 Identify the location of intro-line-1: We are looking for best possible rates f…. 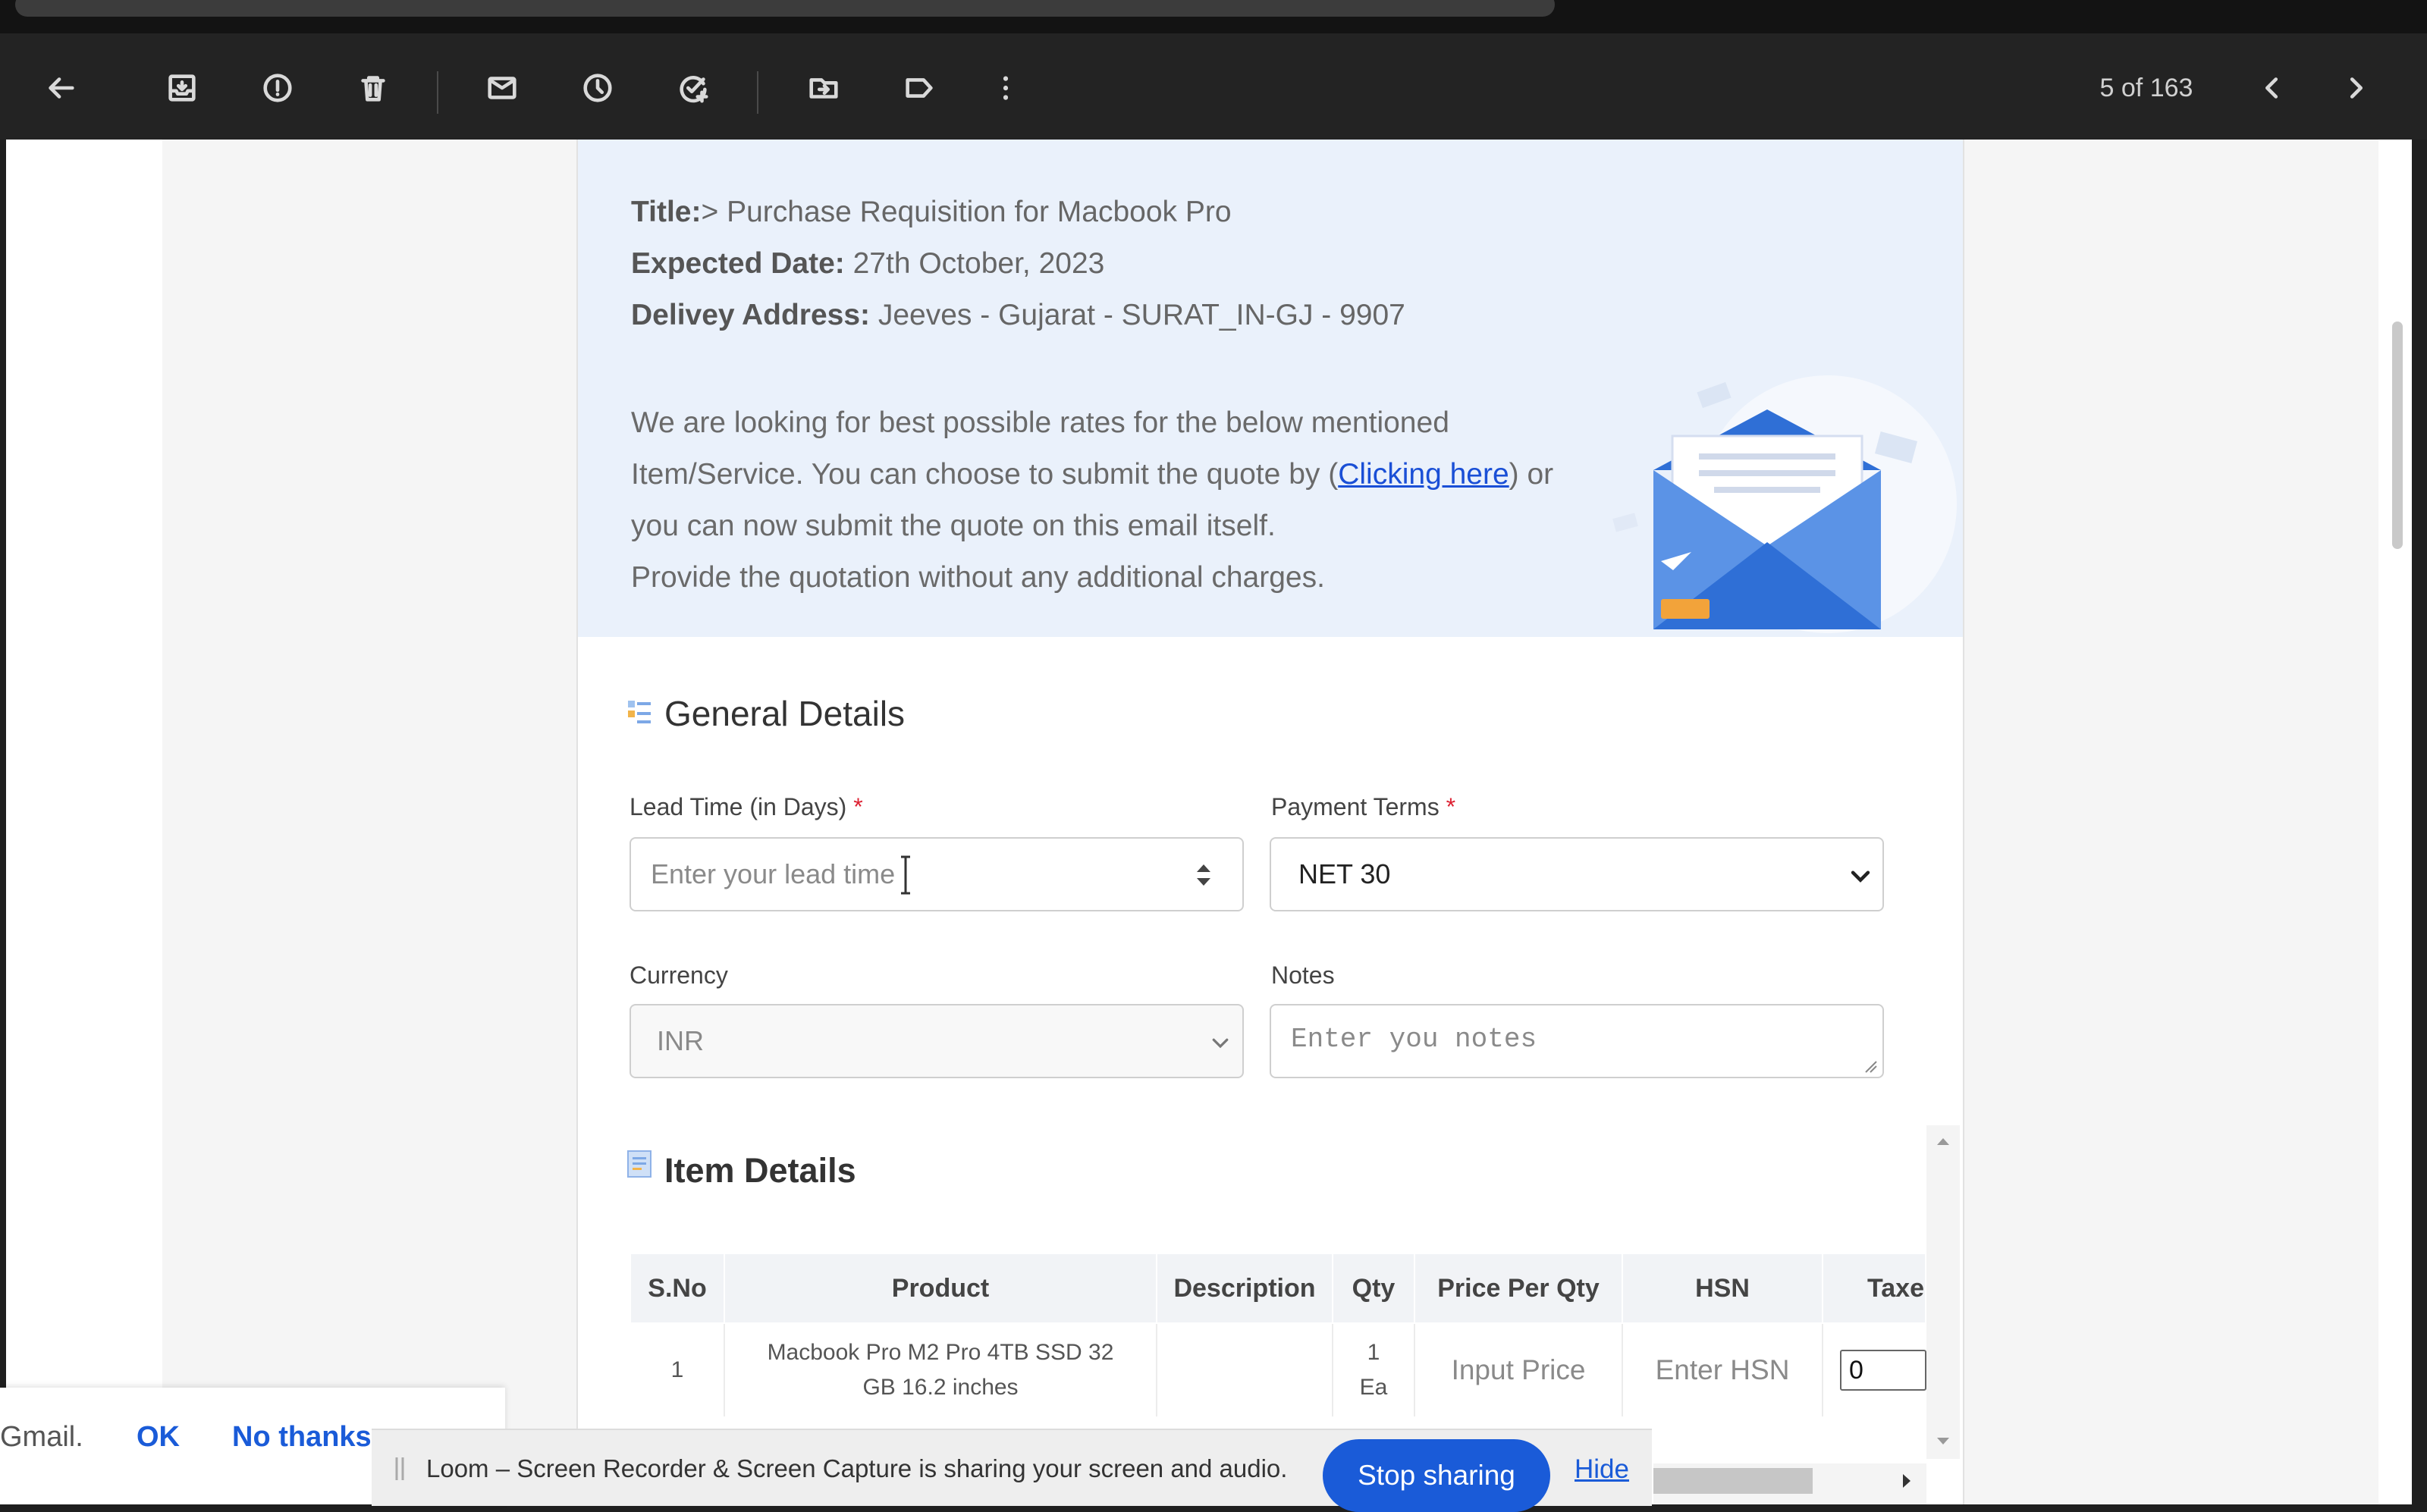
(1040, 422).